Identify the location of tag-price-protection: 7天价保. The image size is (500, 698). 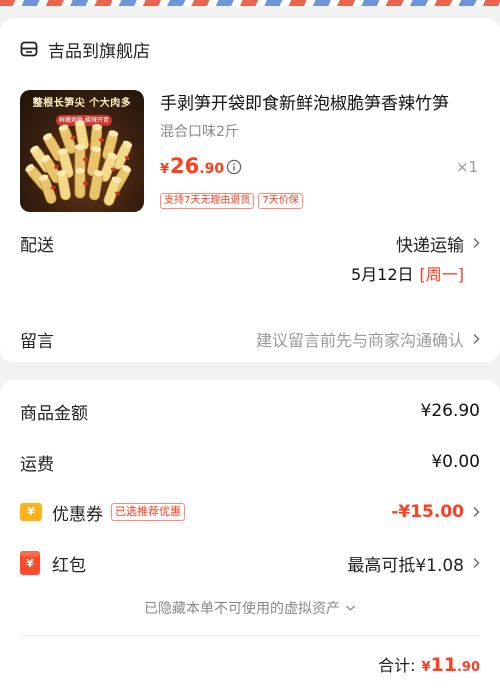
(280, 201).